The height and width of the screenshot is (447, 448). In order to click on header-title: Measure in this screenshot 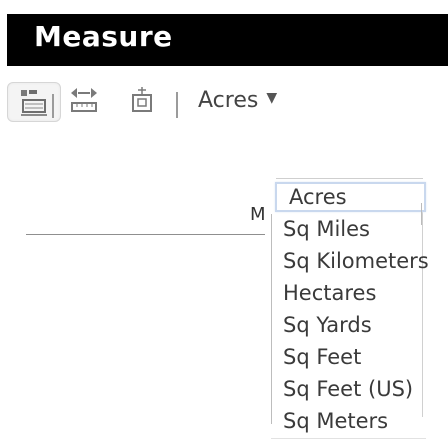, I will do `click(103, 36)`.